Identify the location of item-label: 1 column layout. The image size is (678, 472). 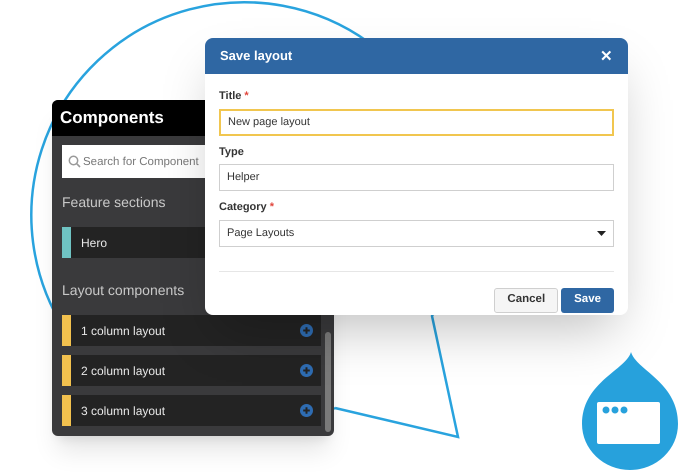
(123, 331).